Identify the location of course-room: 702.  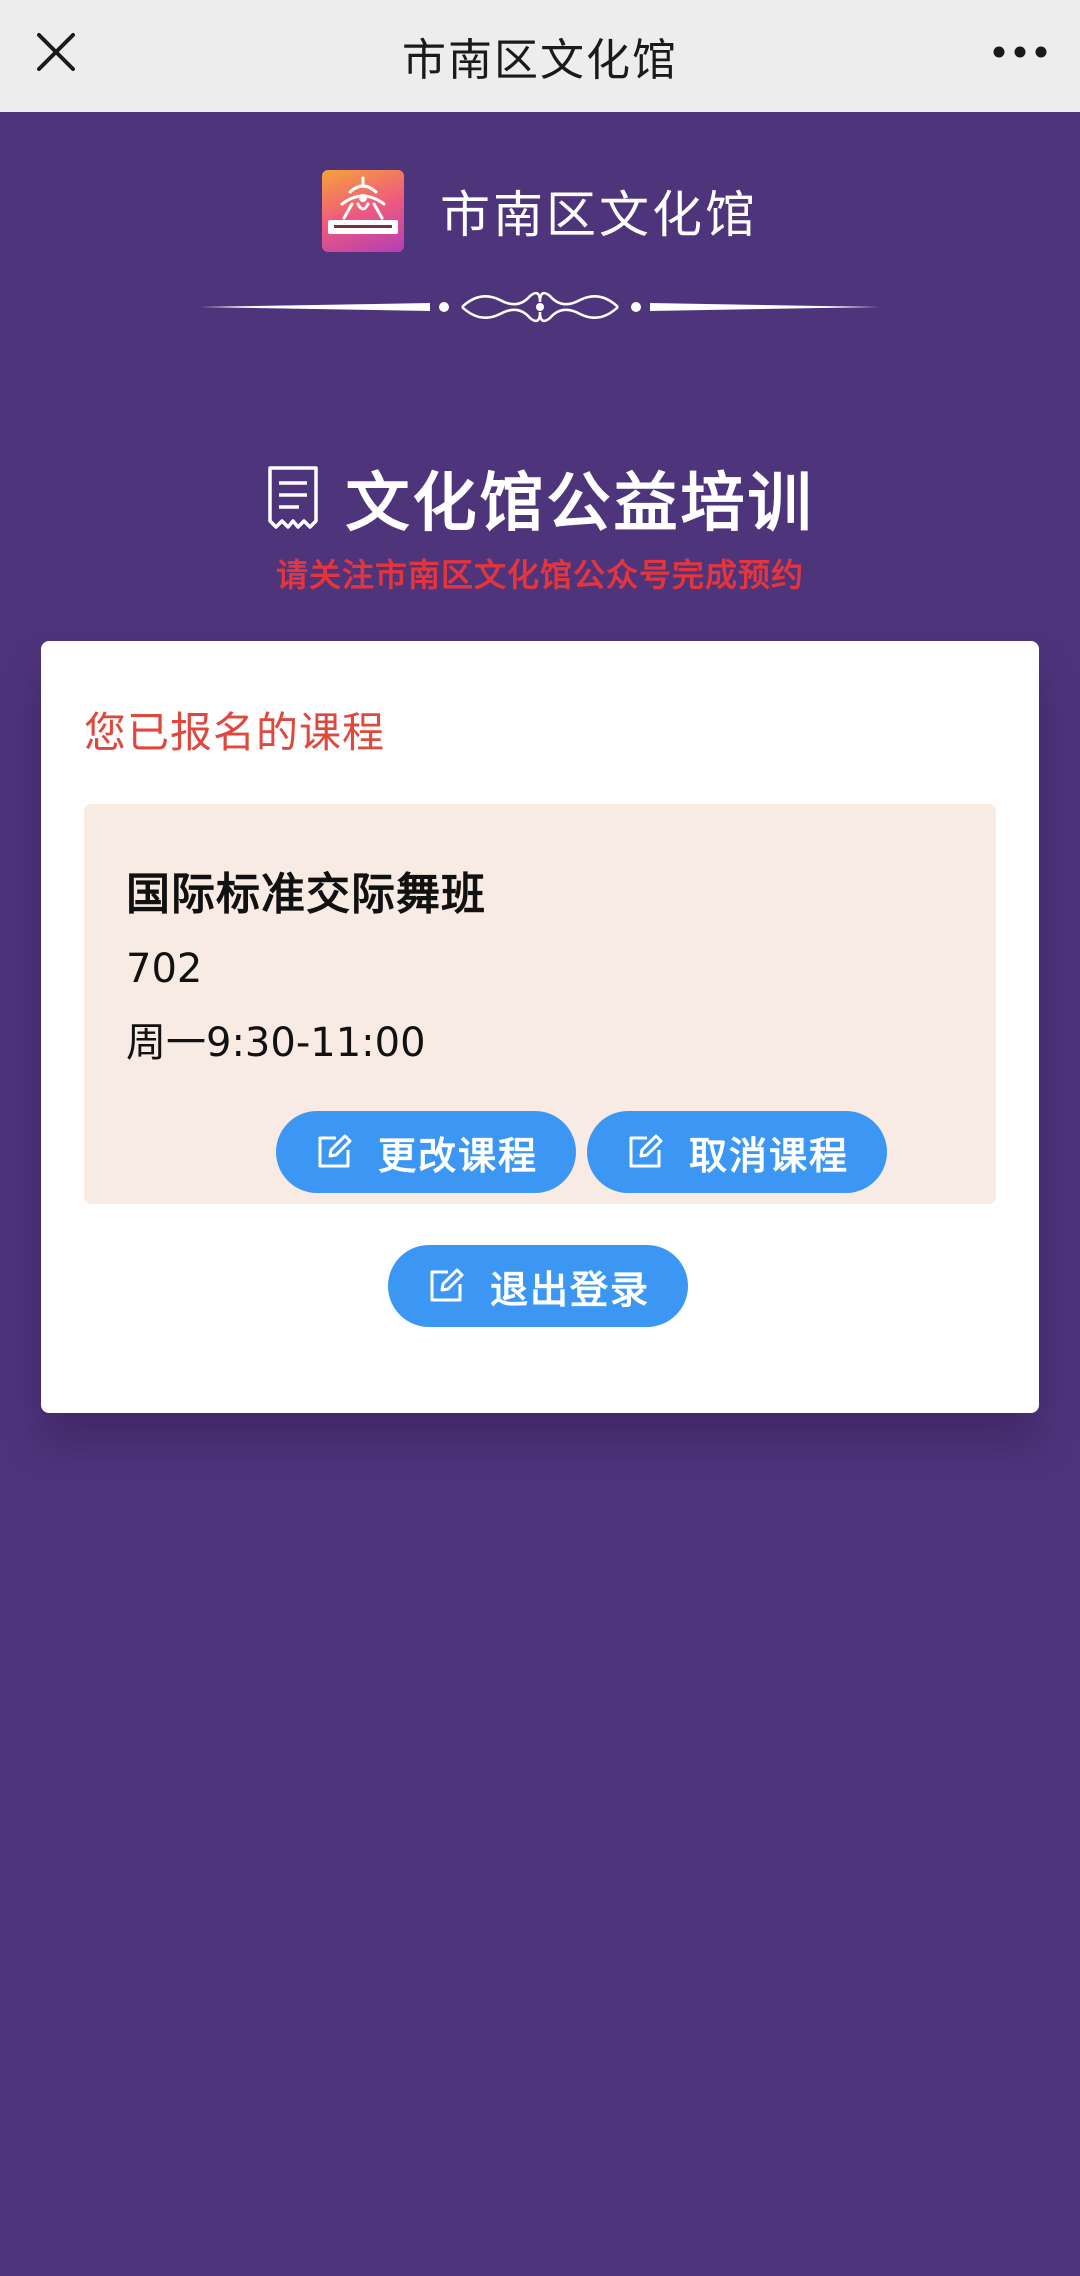
(164, 969).